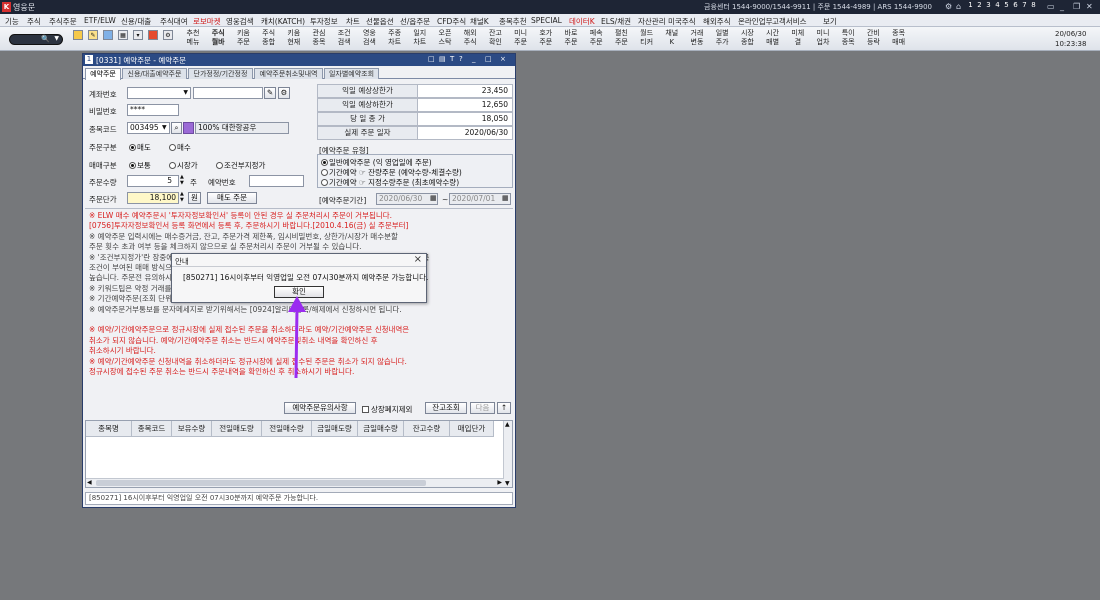 Image resolution: width=1100 pixels, height=602 pixels. What do you see at coordinates (582, 21) in the screenshot?
I see `menu-item: 데이터K` at bounding box center [582, 21].